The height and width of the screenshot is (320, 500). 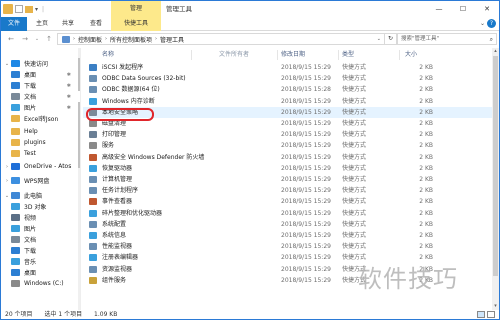 I want to click on help-icon: ?, so click(x=491, y=23).